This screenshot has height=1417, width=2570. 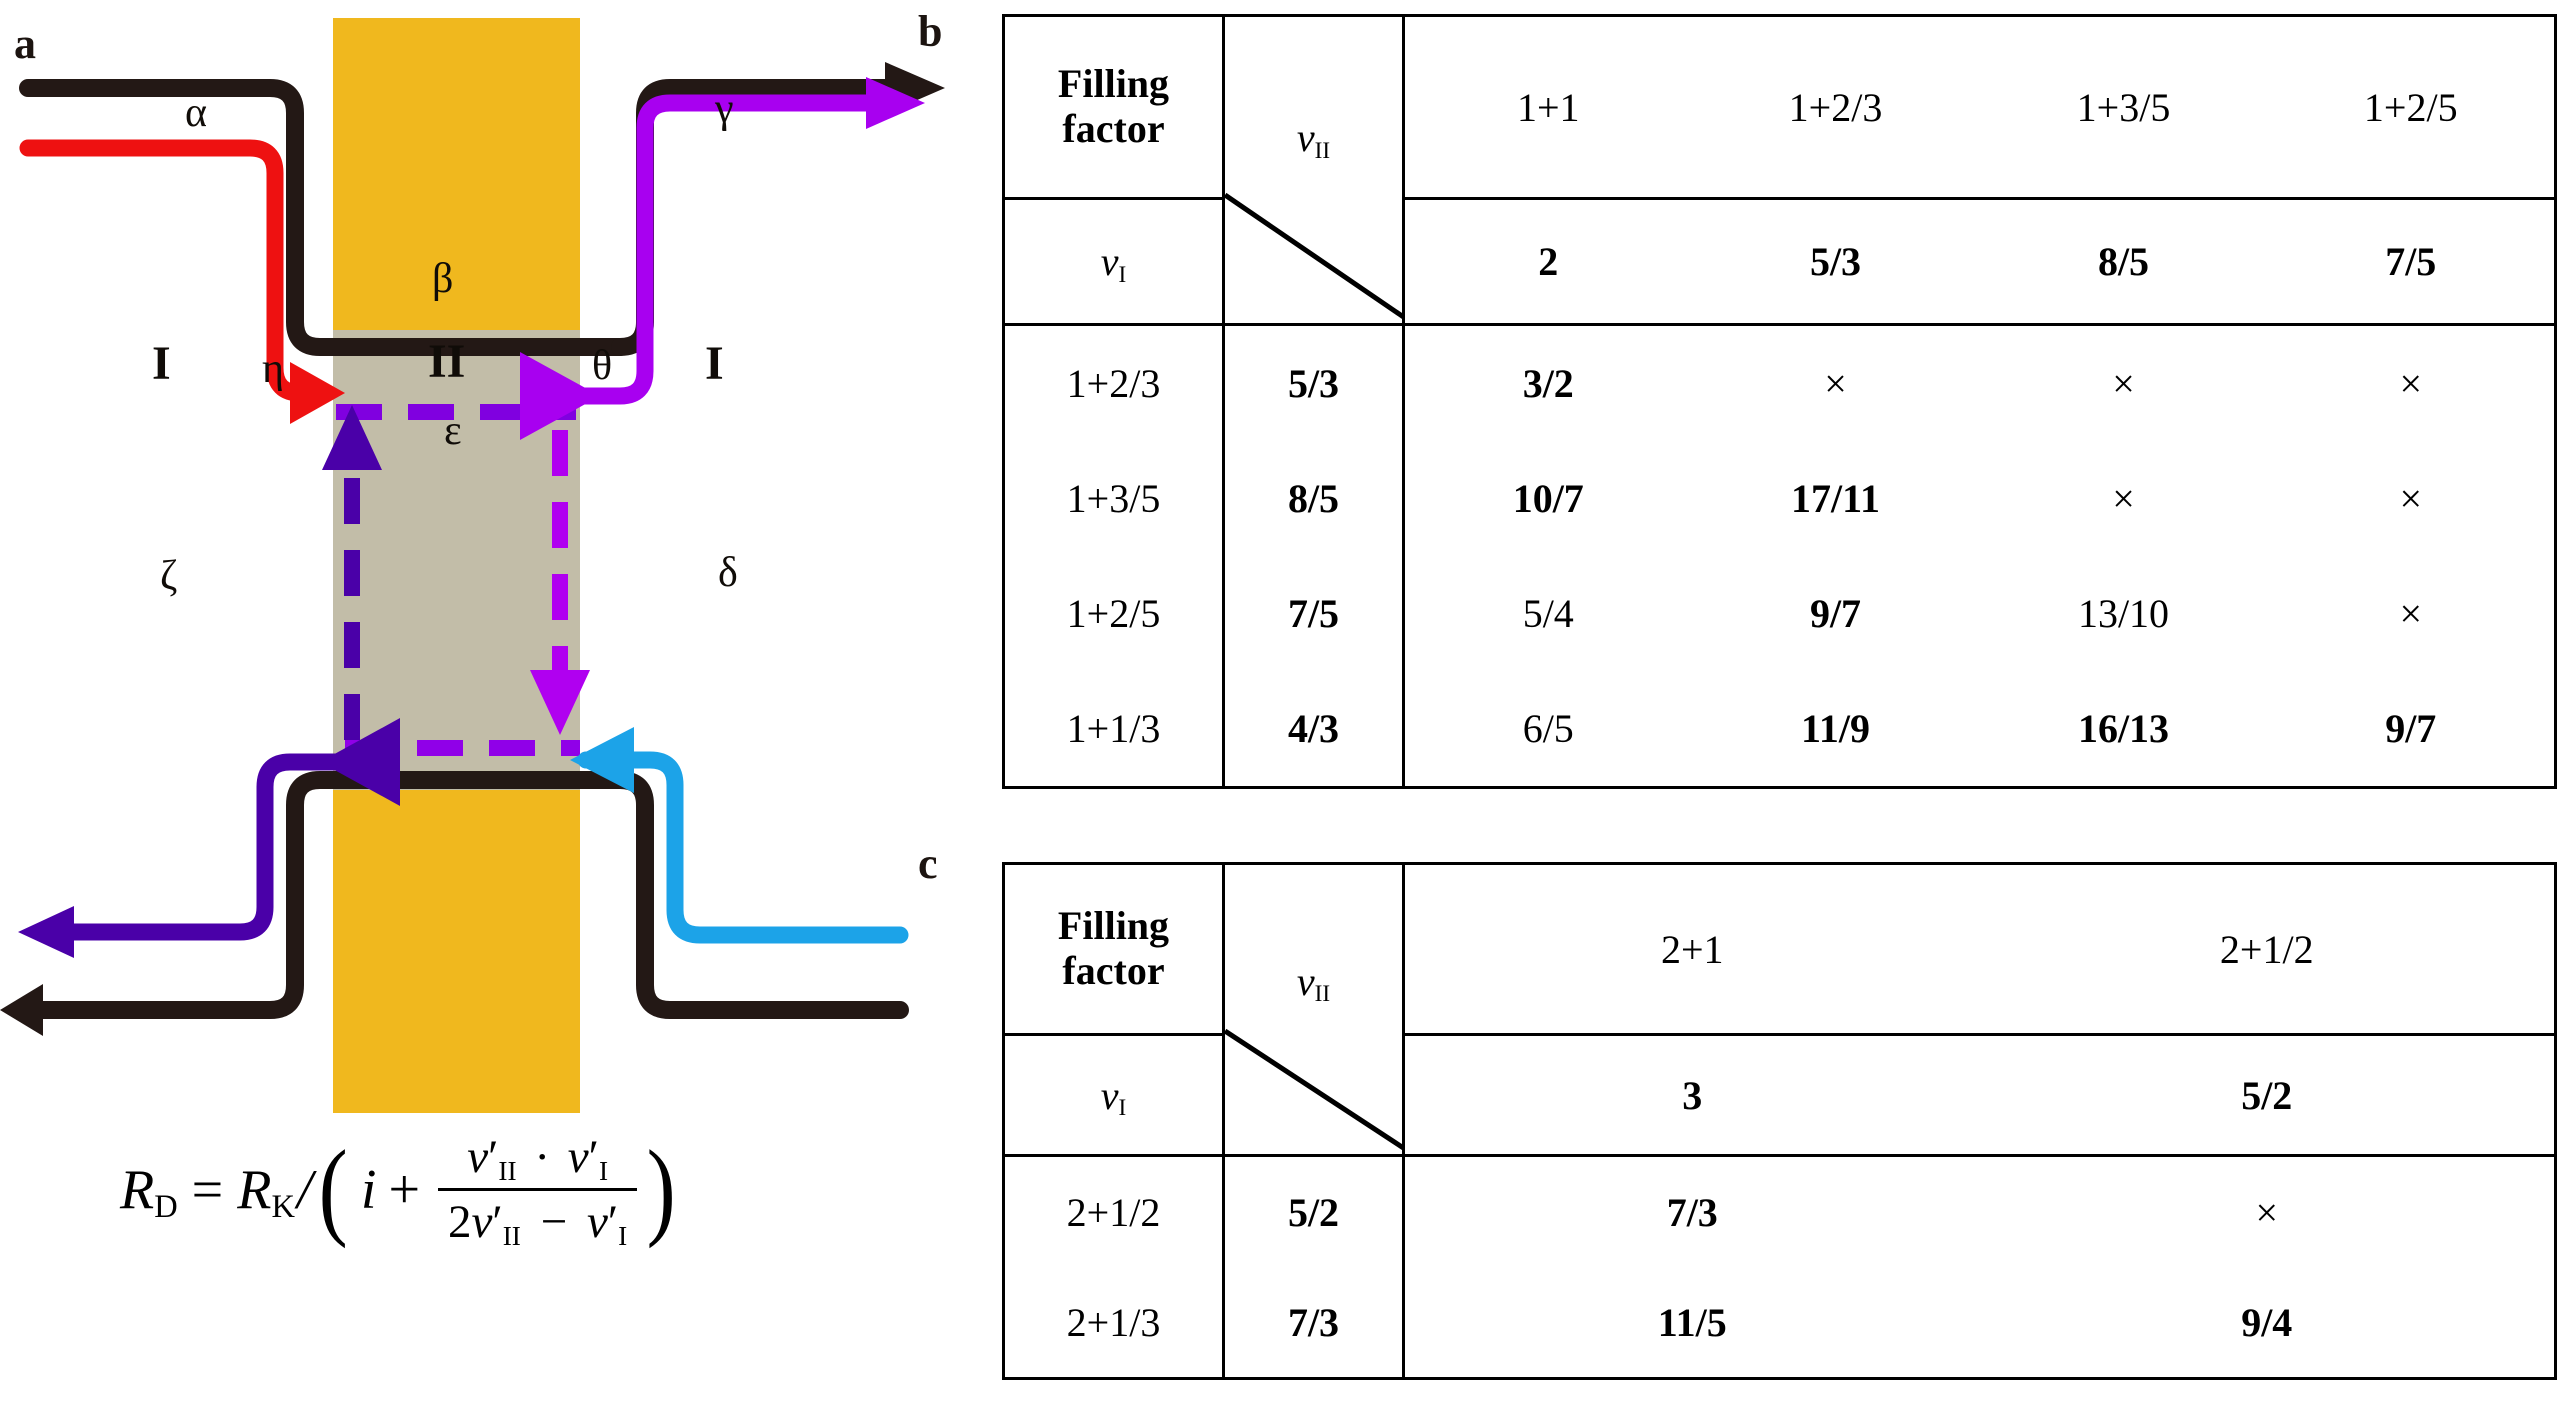 What do you see at coordinates (2412, 730) in the screenshot?
I see `table-b-cell-3-3: 9/7` at bounding box center [2412, 730].